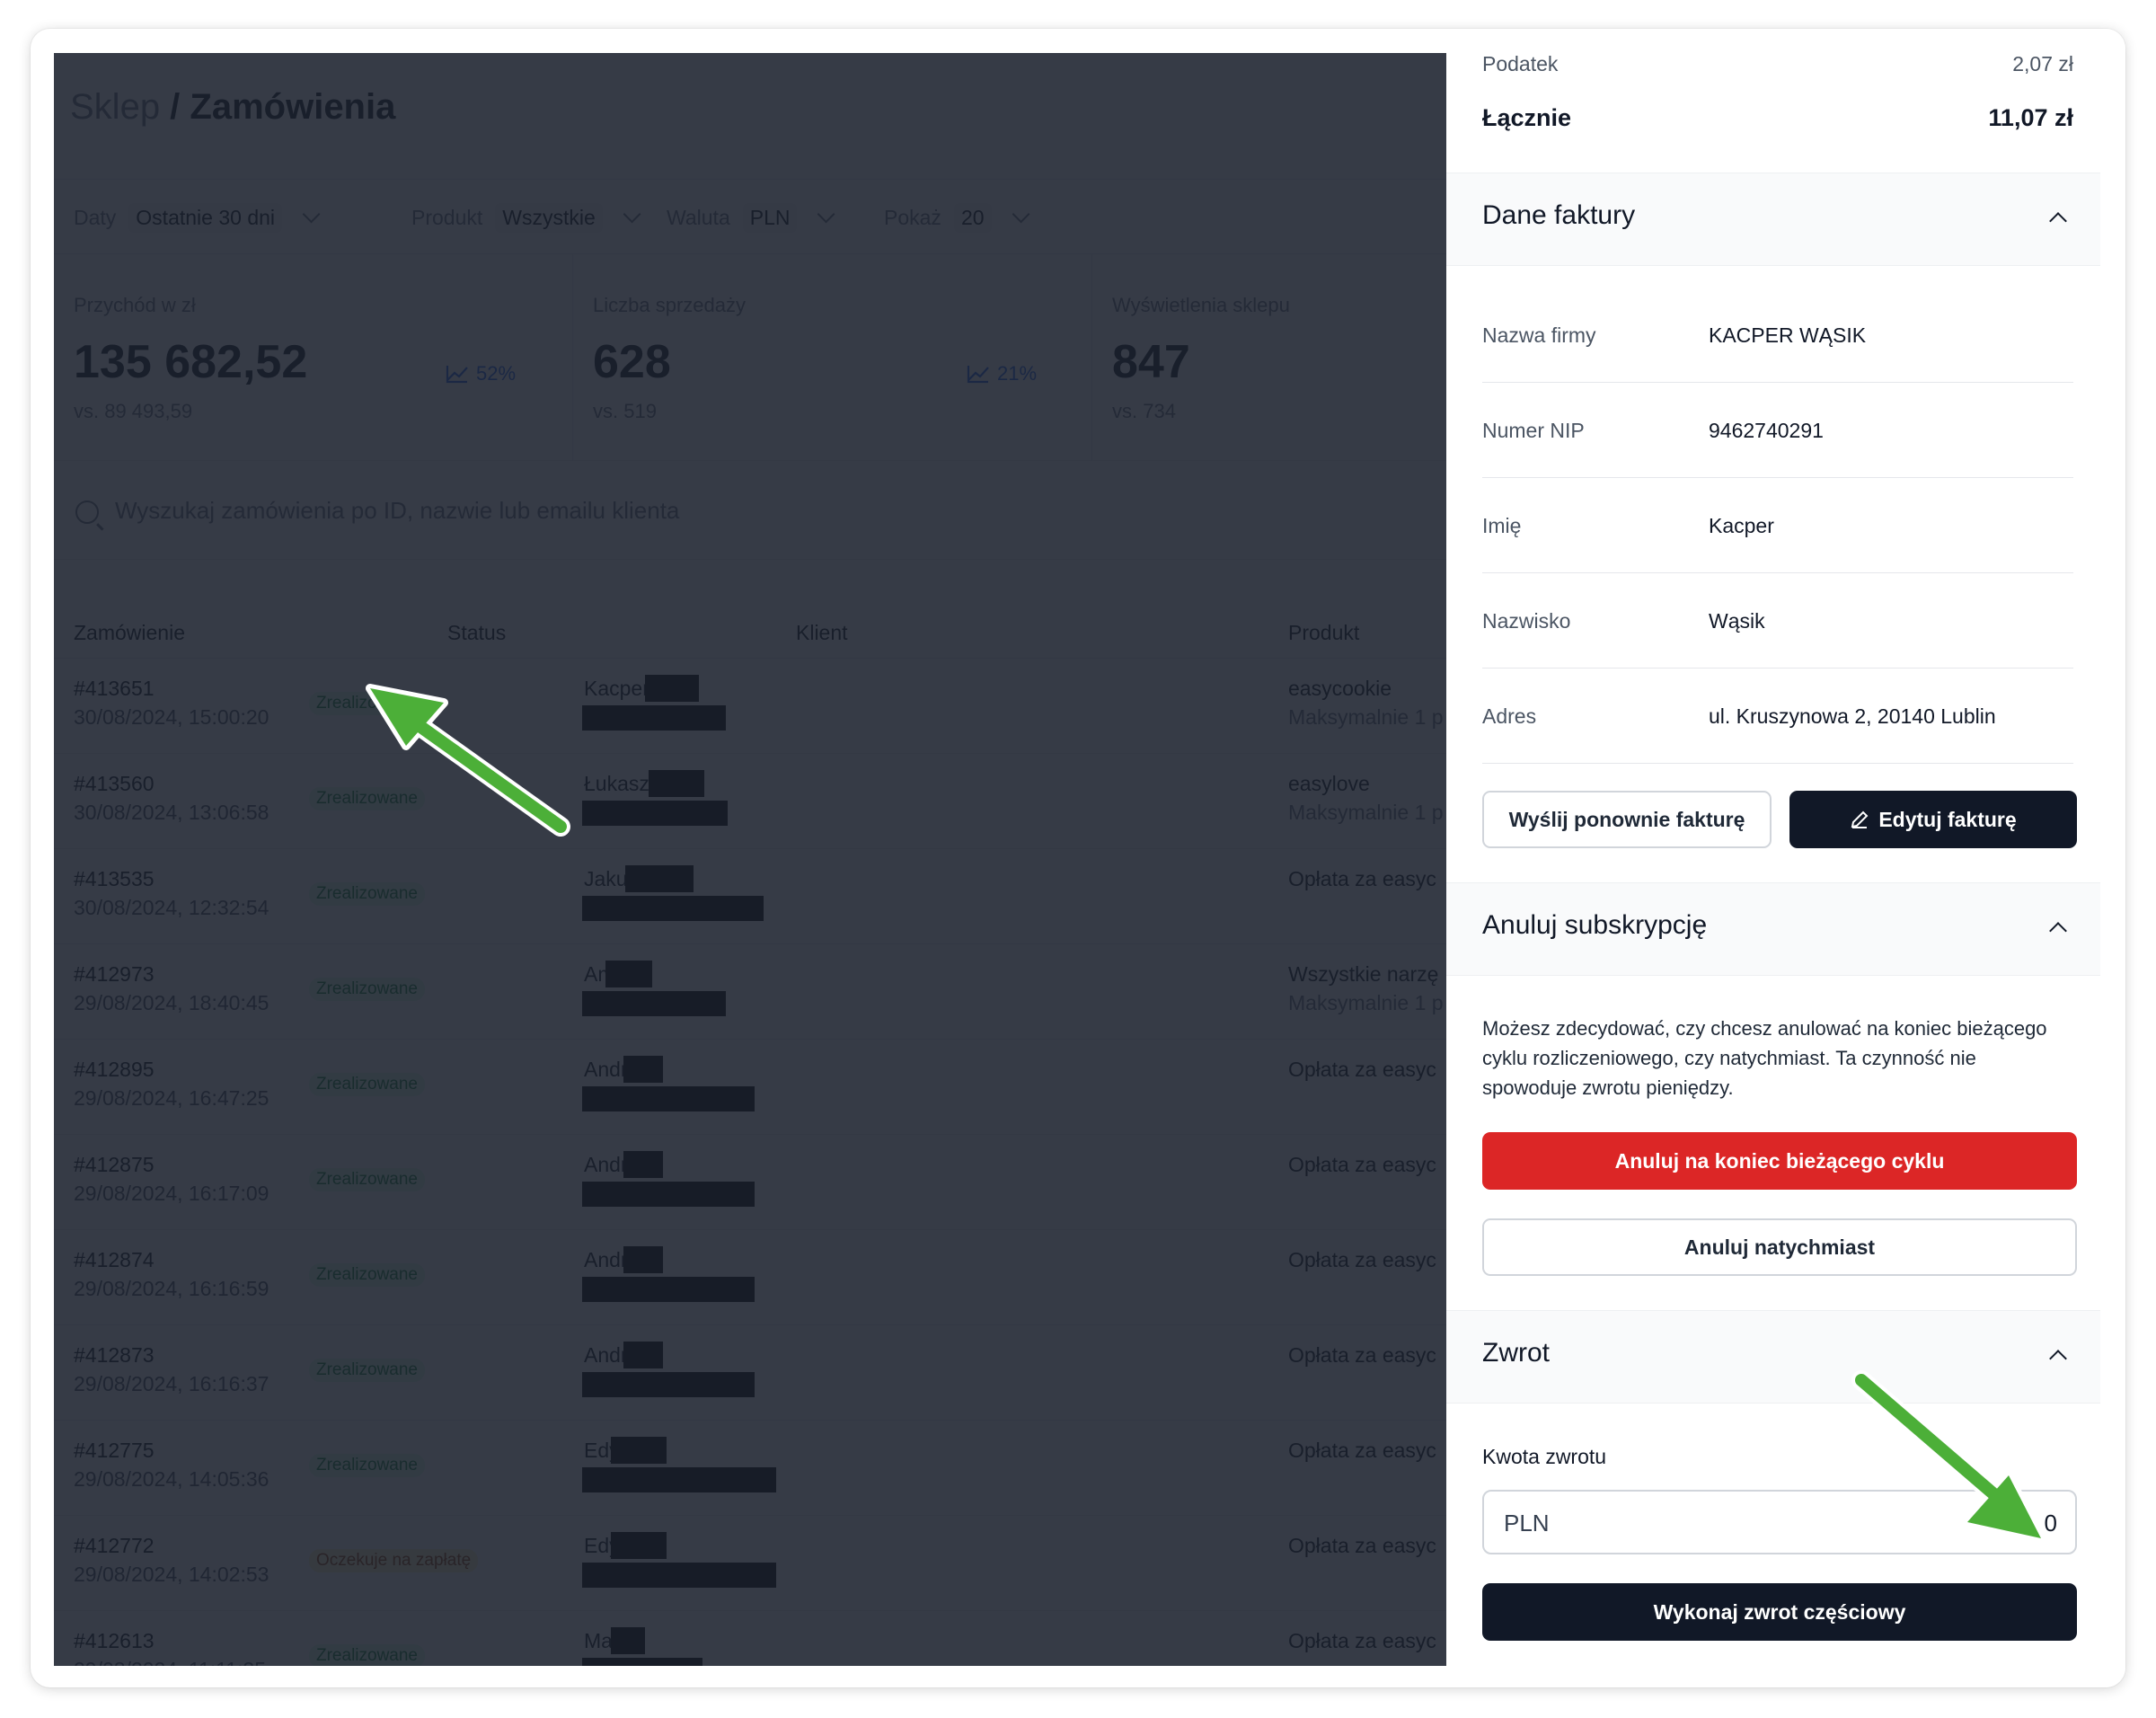 The width and height of the screenshot is (2156, 1718). What do you see at coordinates (617, 783) in the screenshot?
I see `client-name: Łukasz` at bounding box center [617, 783].